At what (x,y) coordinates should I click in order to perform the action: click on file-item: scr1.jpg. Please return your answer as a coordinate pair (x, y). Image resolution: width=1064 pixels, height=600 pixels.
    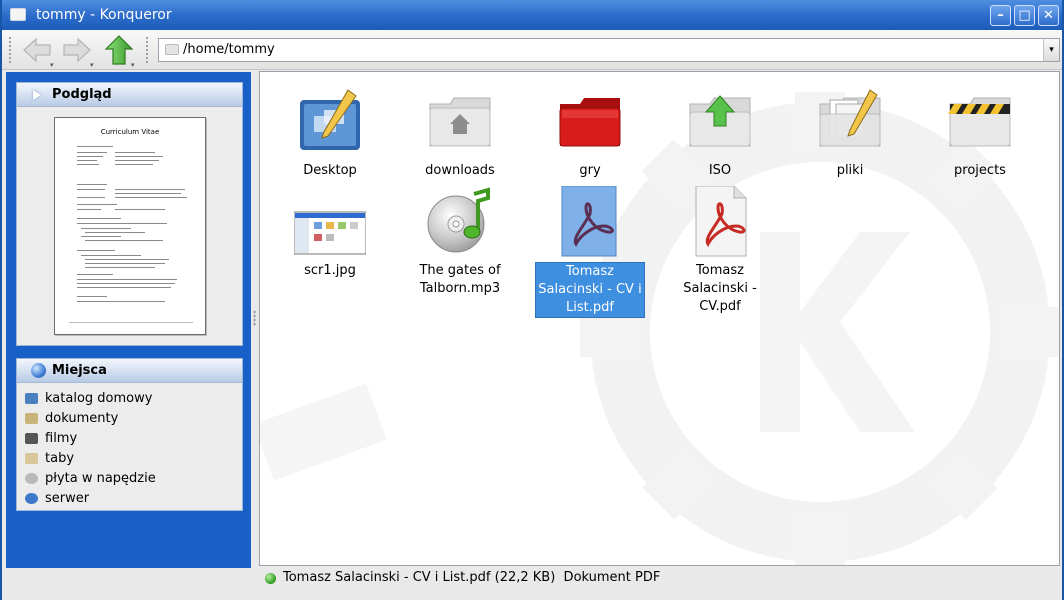
    Looking at the image, I should click on (330, 233).